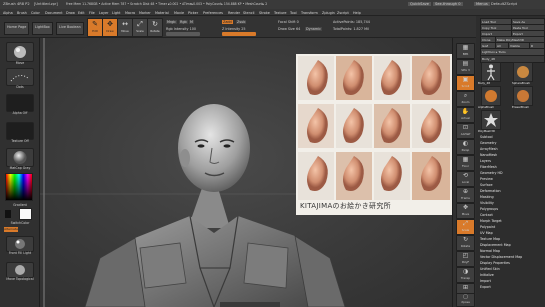 The image size is (545, 307). Describe the element at coordinates (293, 13) in the screenshot. I see `menu-tool: Tool` at that location.